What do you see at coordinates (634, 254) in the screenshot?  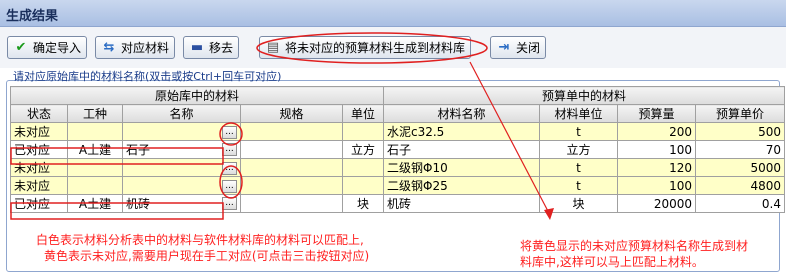 I see `annotation-right: 将黄色显示的未对应预算材料名称生成到材 料库中,这样可以马上匹配上材料。` at bounding box center [634, 254].